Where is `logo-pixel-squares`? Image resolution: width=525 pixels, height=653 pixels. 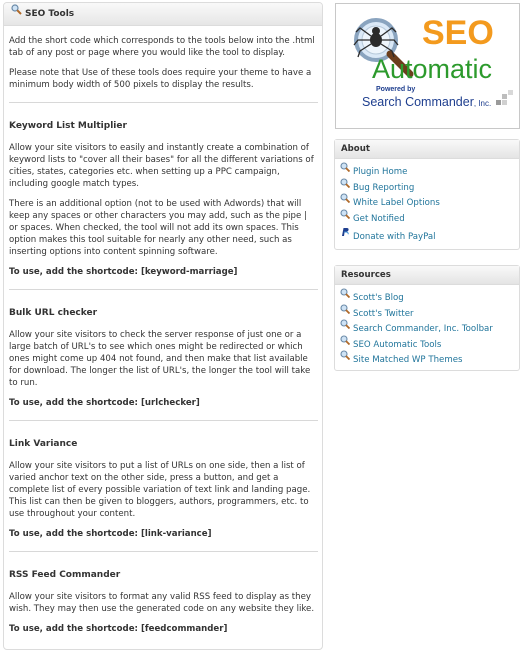 logo-pixel-squares is located at coordinates (504, 97).